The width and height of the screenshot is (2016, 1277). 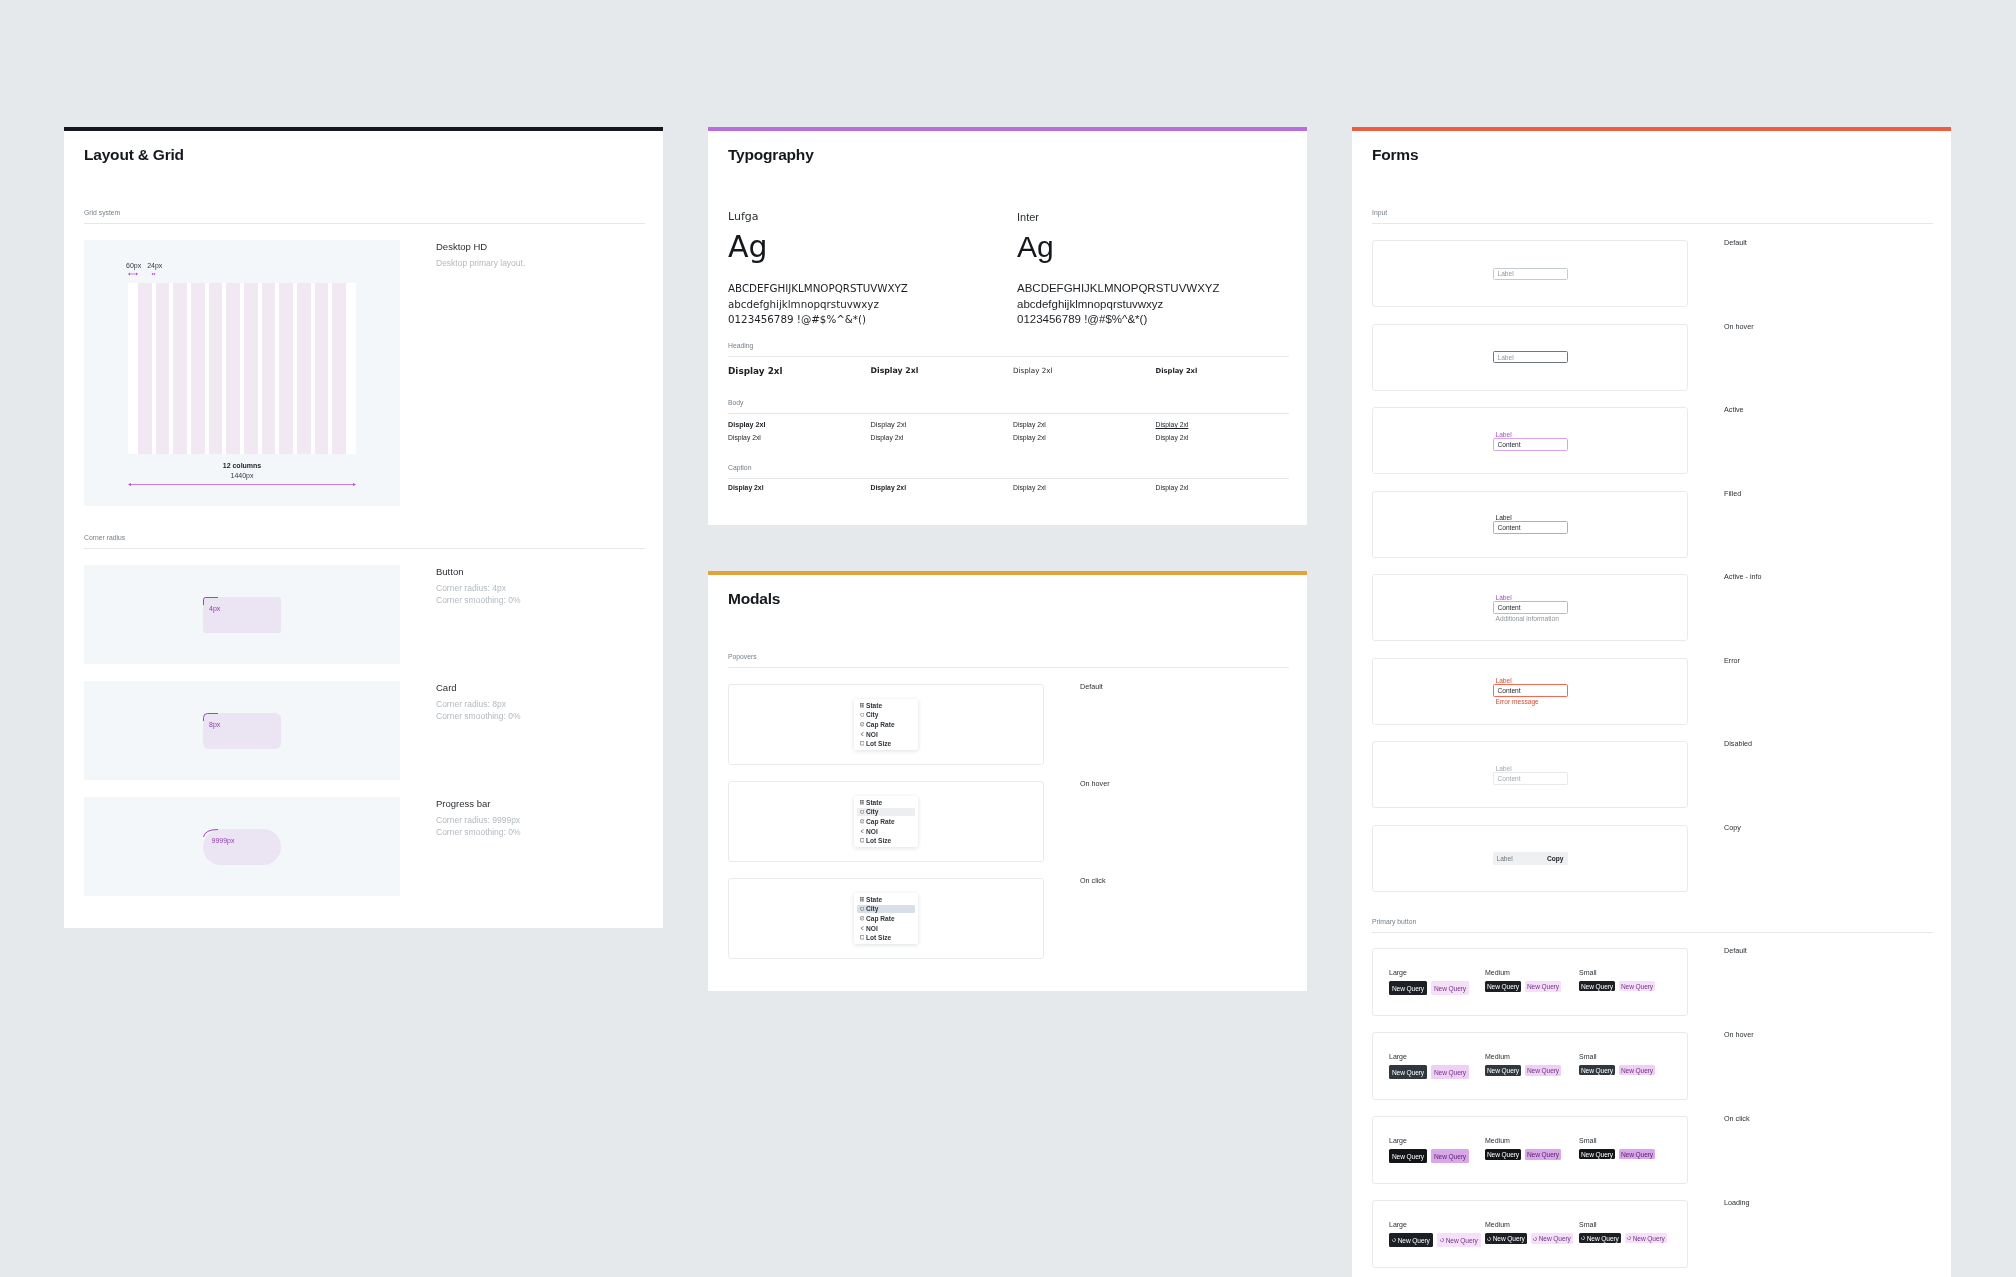 What do you see at coordinates (153, 274) in the screenshot?
I see `gutter-dimension-arrow` at bounding box center [153, 274].